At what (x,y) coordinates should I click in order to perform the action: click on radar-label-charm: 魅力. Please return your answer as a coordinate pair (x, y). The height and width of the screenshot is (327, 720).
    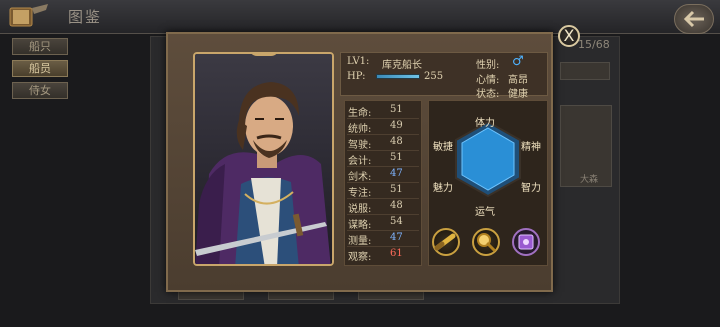
    Looking at the image, I should click on (443, 188).